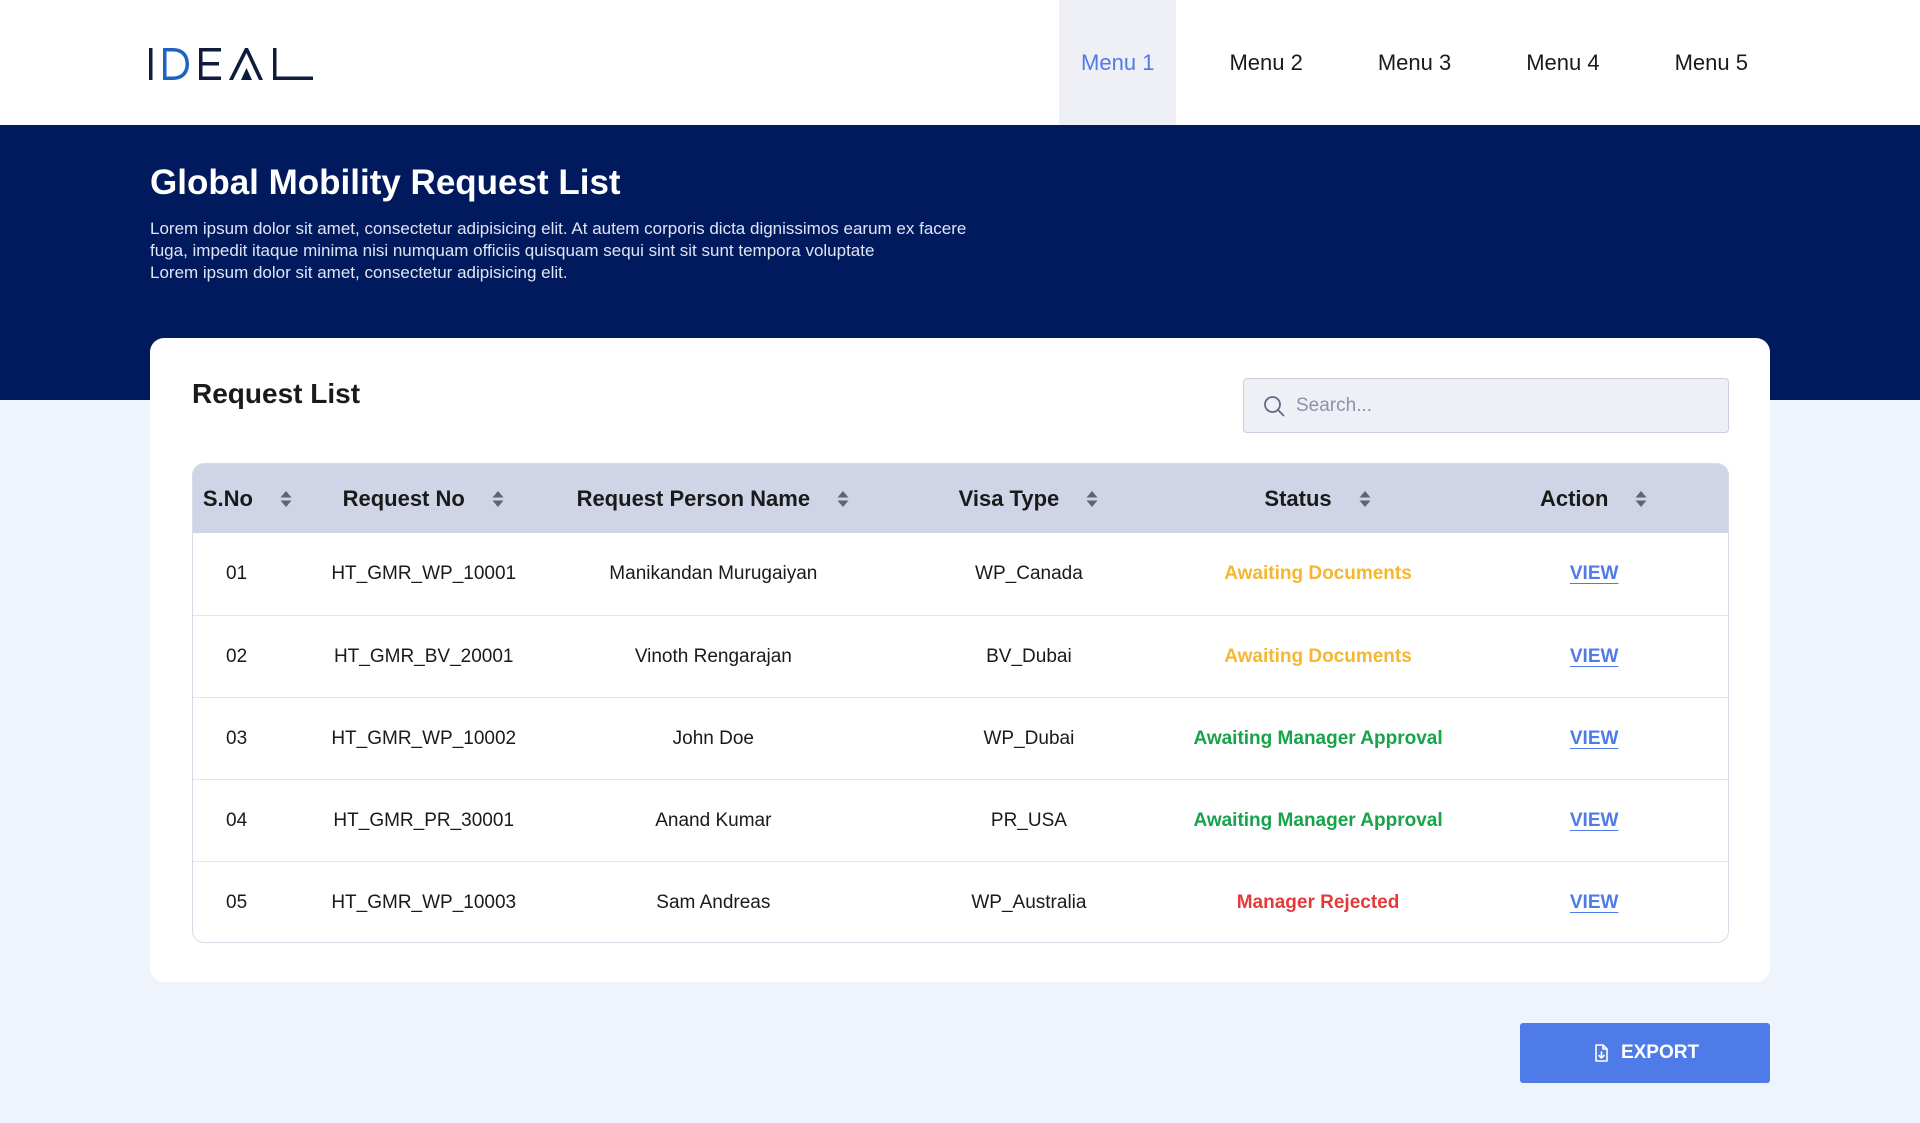 The height and width of the screenshot is (1123, 1920). What do you see at coordinates (1660, 1052) in the screenshot?
I see `export-button-label: EXPORT` at bounding box center [1660, 1052].